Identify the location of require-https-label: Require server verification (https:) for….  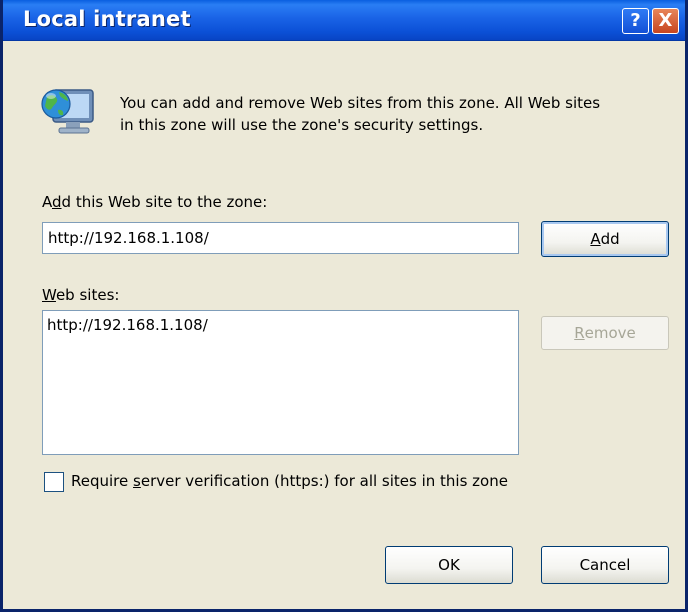
(289, 481).